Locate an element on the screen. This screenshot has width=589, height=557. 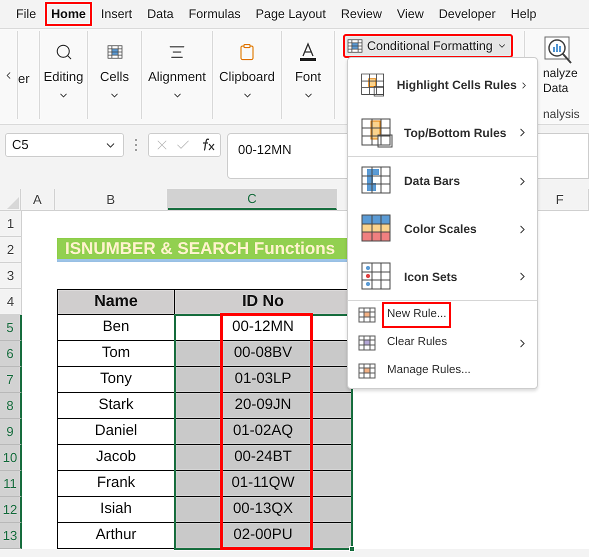
table-header-cell: Name is located at coordinates (116, 302).